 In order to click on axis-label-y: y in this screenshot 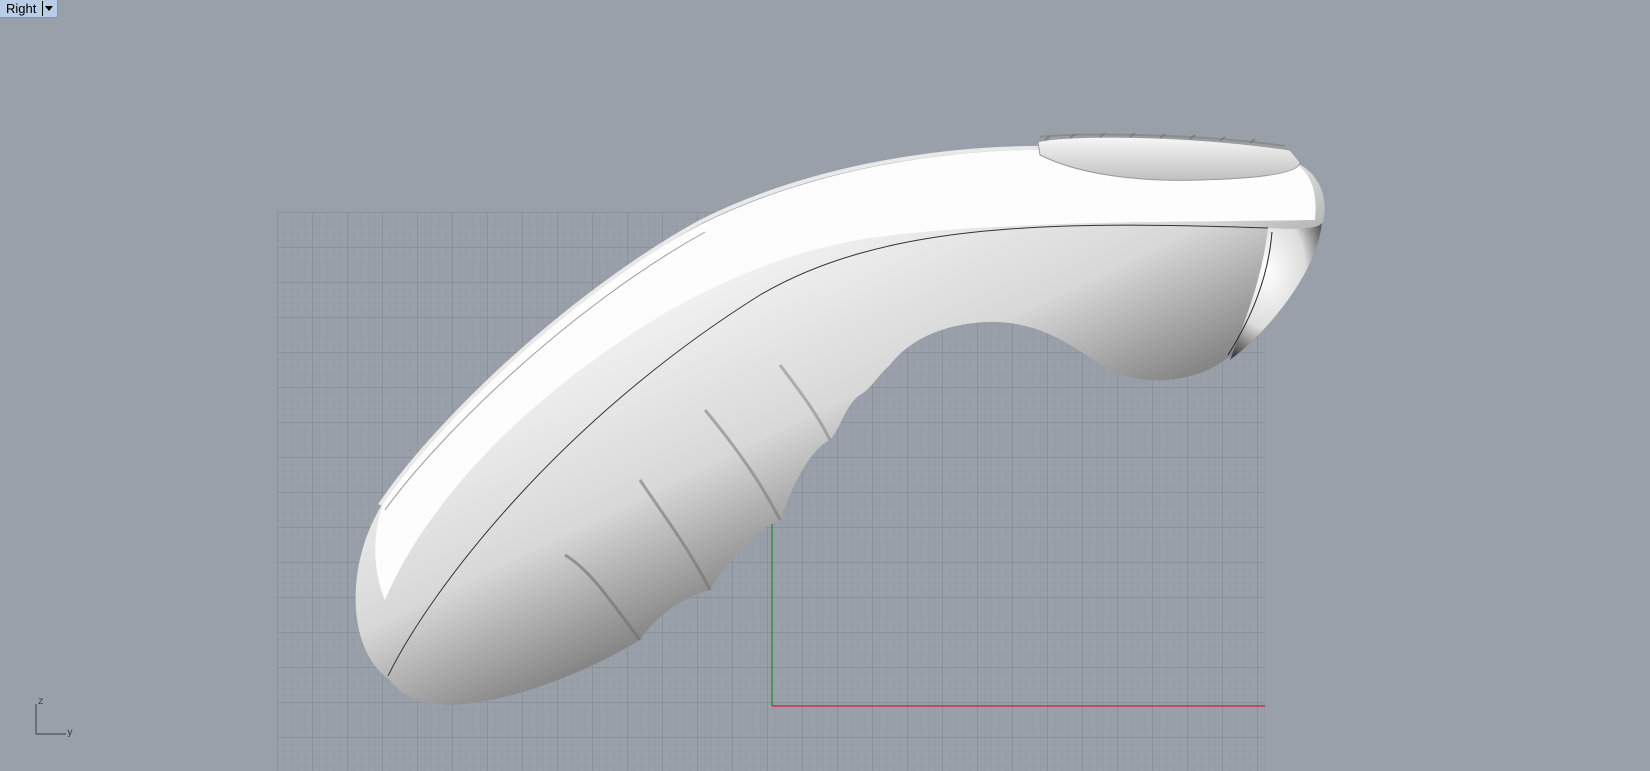, I will do `click(70, 732)`.